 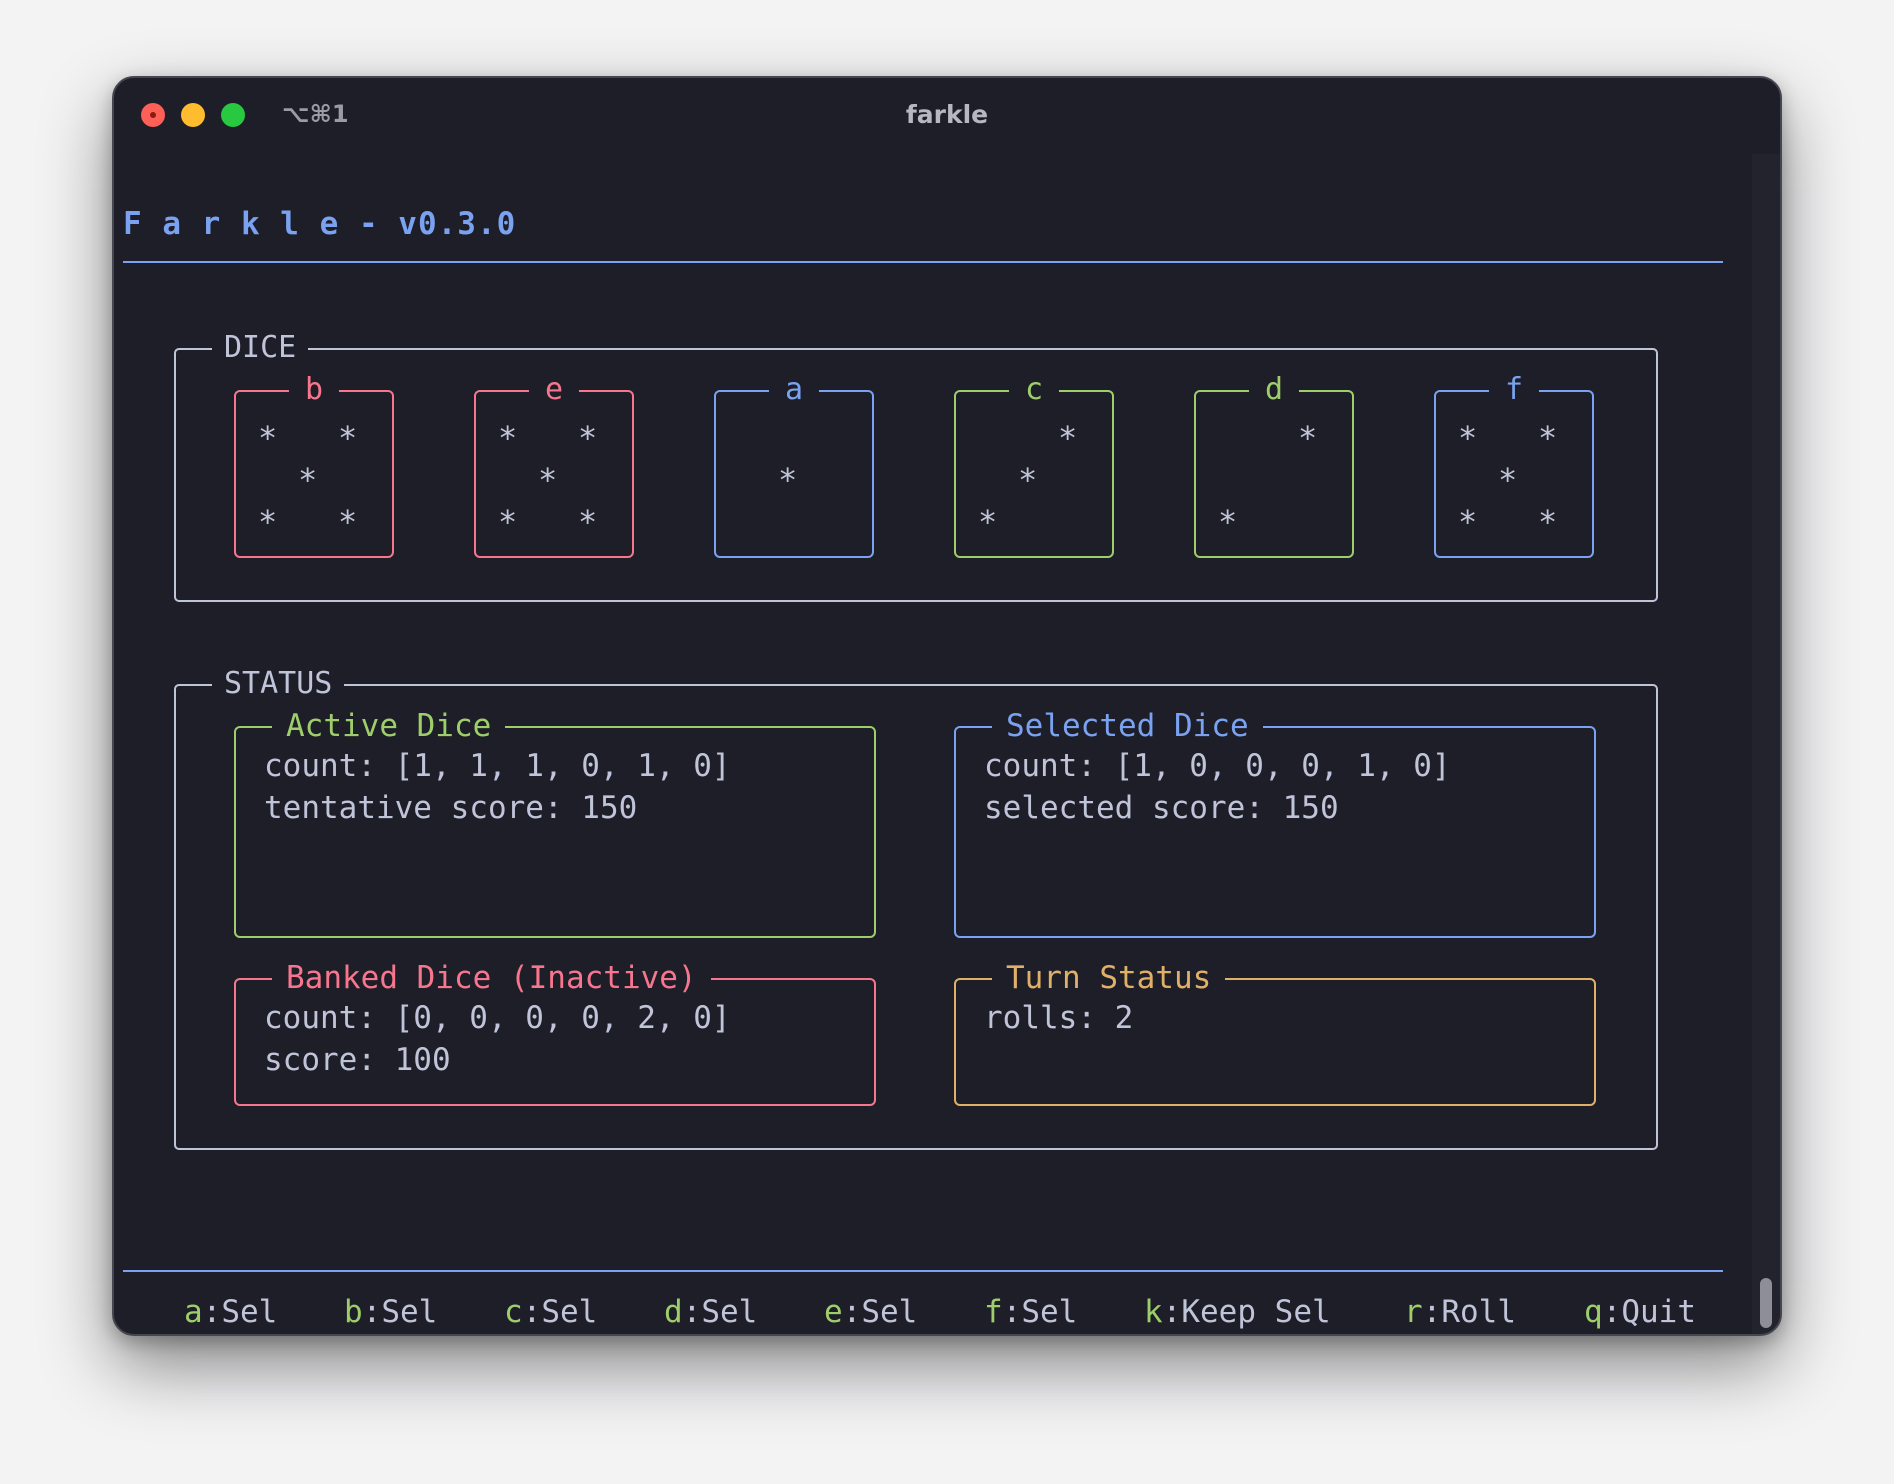 I want to click on keybinding-key: d, so click(x=673, y=1312).